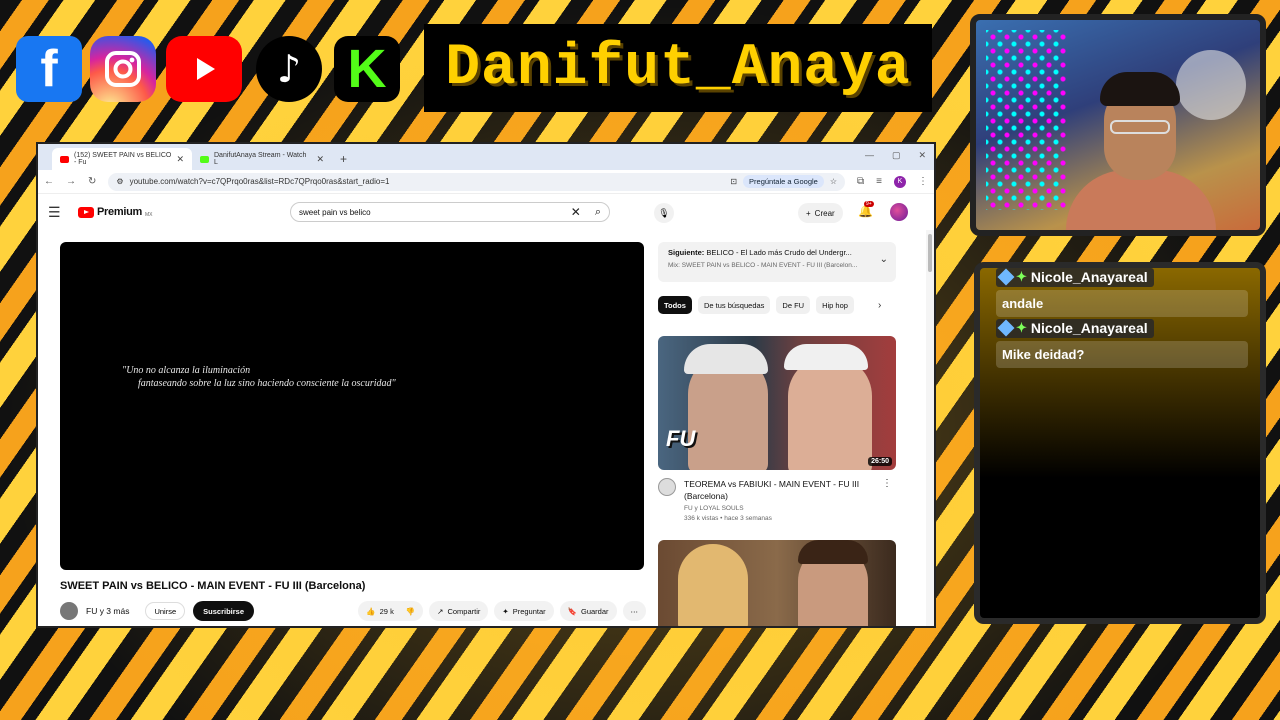  I want to click on back-icon: ←, so click(49, 181).